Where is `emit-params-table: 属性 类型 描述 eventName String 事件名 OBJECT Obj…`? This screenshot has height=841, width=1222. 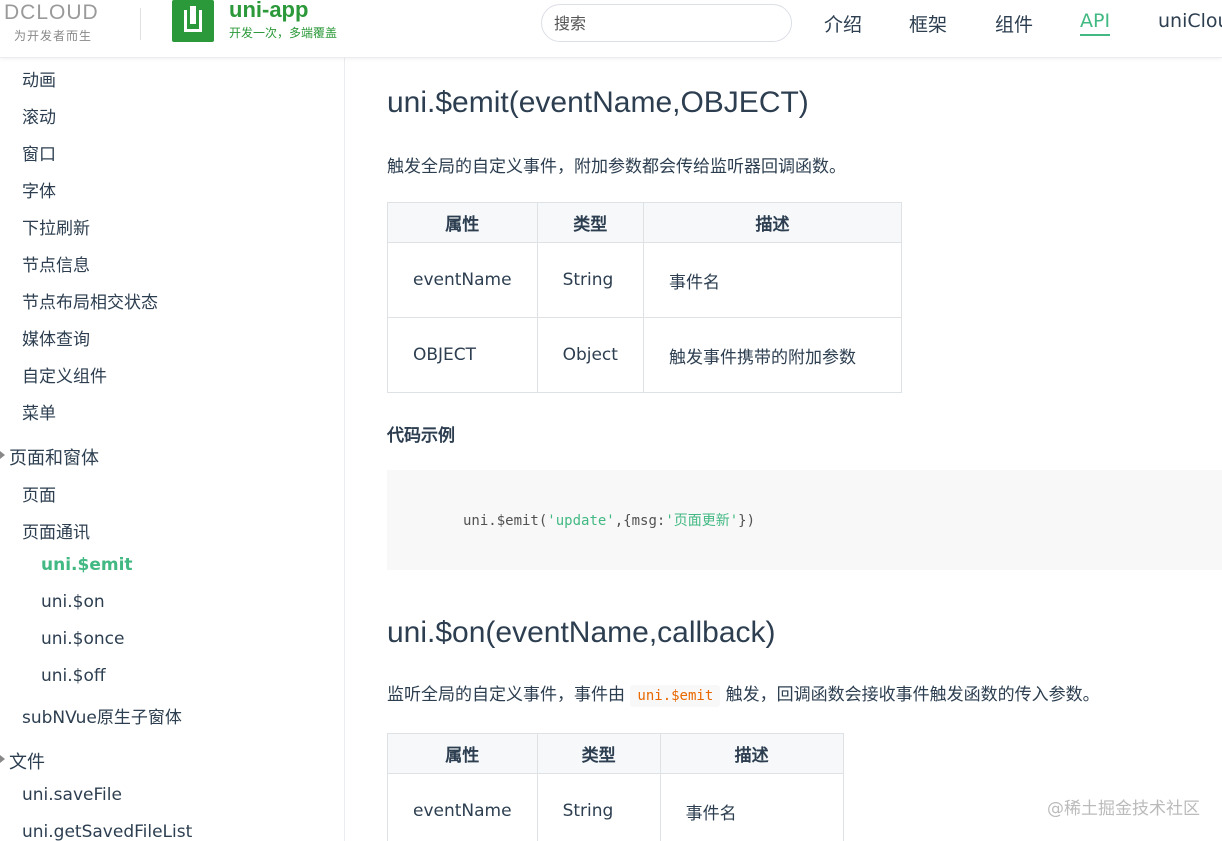 emit-params-table: 属性 类型 描述 eventName String 事件名 OBJECT Obj… is located at coordinates (644, 297).